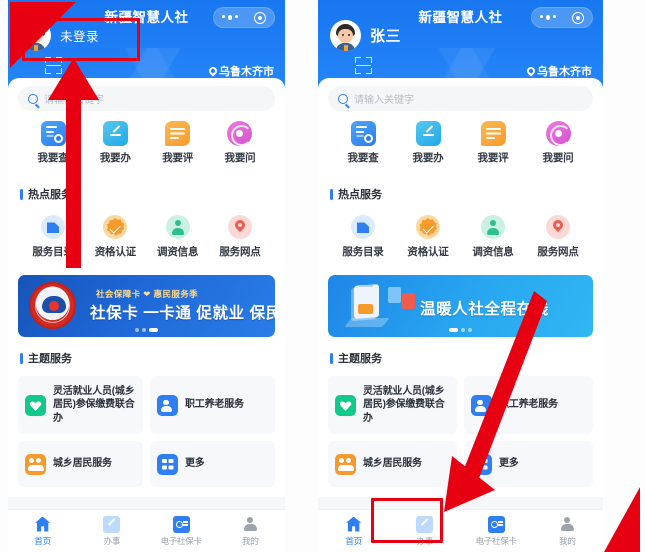 The width and height of the screenshot is (645, 552). Describe the element at coordinates (495, 401) in the screenshot. I see `annotation-arrow-diagonal-right` at that location.